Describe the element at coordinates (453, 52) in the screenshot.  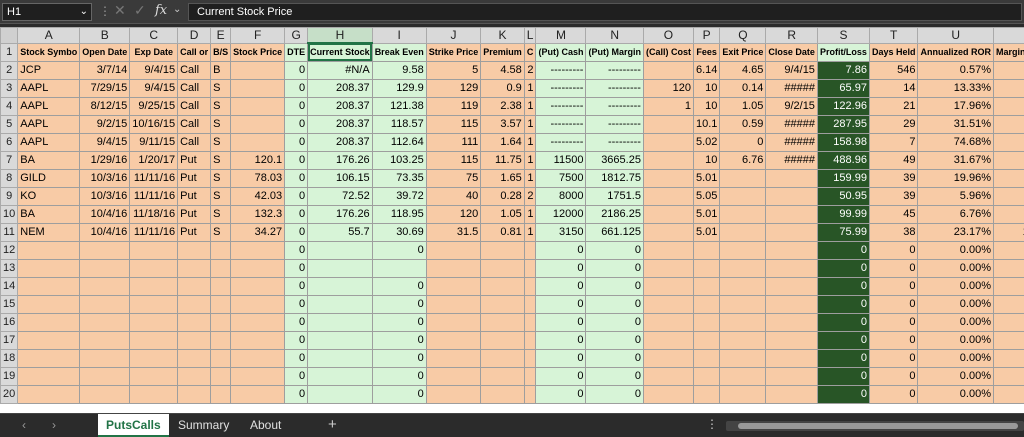
I see `column-title-cell: Strike Price` at that location.